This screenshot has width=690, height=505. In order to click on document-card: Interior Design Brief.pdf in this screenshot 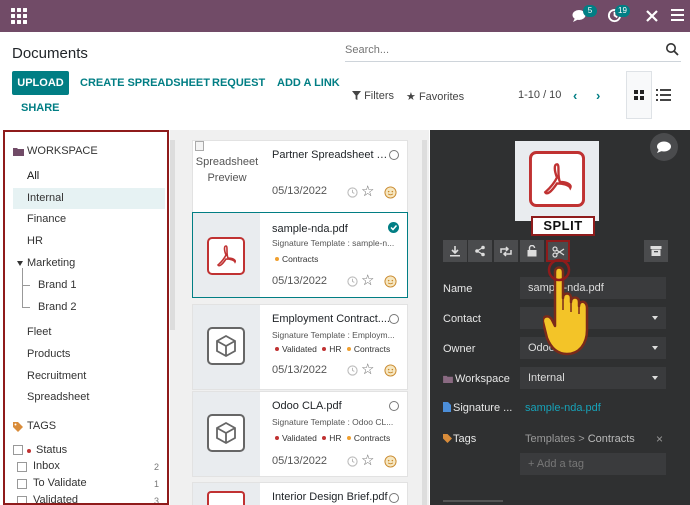, I will do `click(300, 493)`.